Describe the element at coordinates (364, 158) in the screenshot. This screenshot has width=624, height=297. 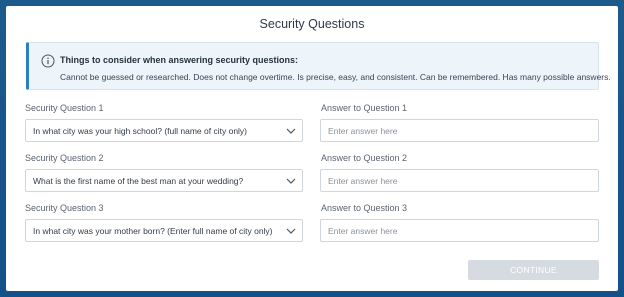
I see `answer-2-label: Answer to Question 2` at that location.